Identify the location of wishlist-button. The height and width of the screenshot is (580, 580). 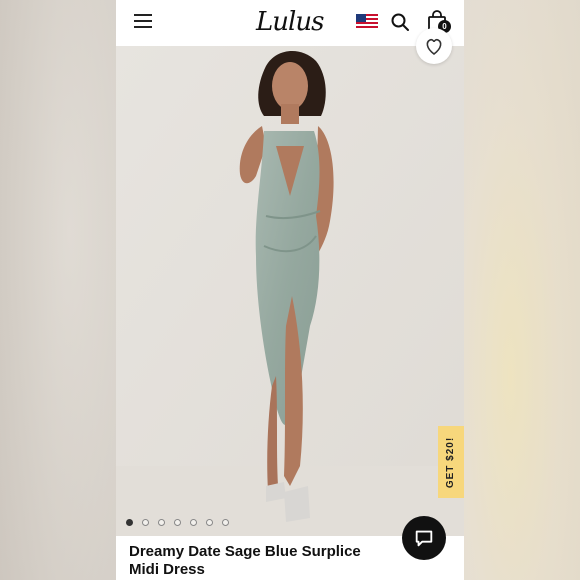
(434, 46).